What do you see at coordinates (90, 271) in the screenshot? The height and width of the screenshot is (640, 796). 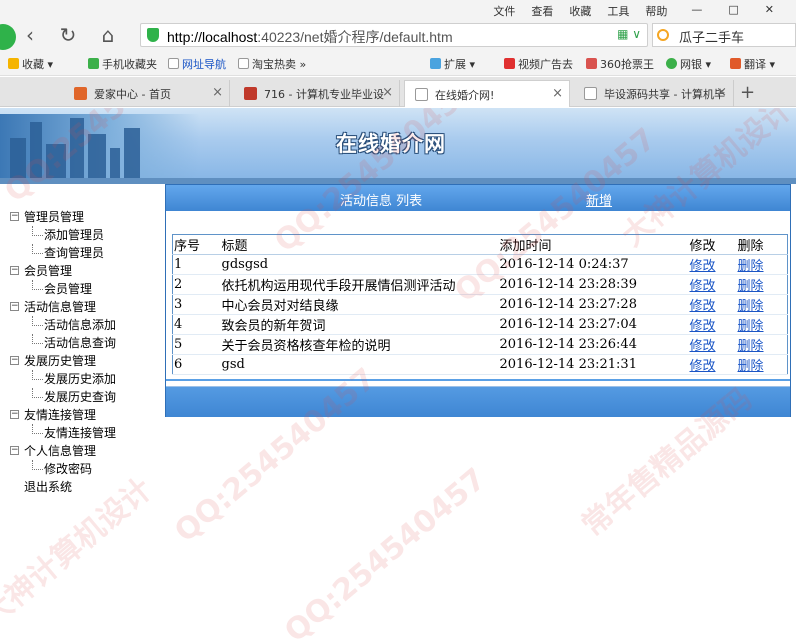 I see `sidebar-group-member: − 会员管理` at bounding box center [90, 271].